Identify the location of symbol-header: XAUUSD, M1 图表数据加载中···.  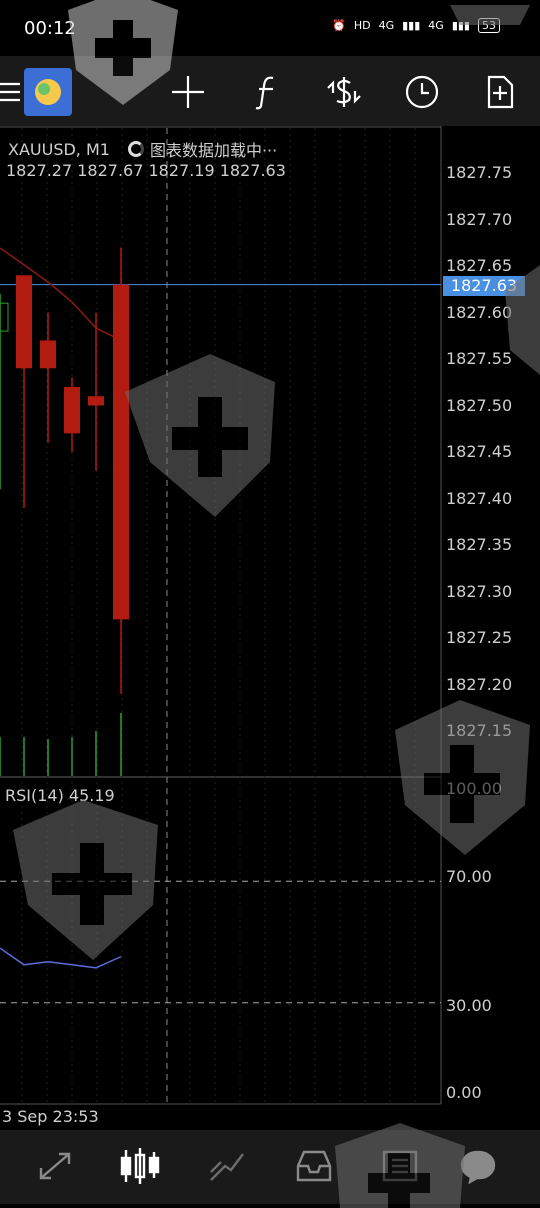
(142, 149).